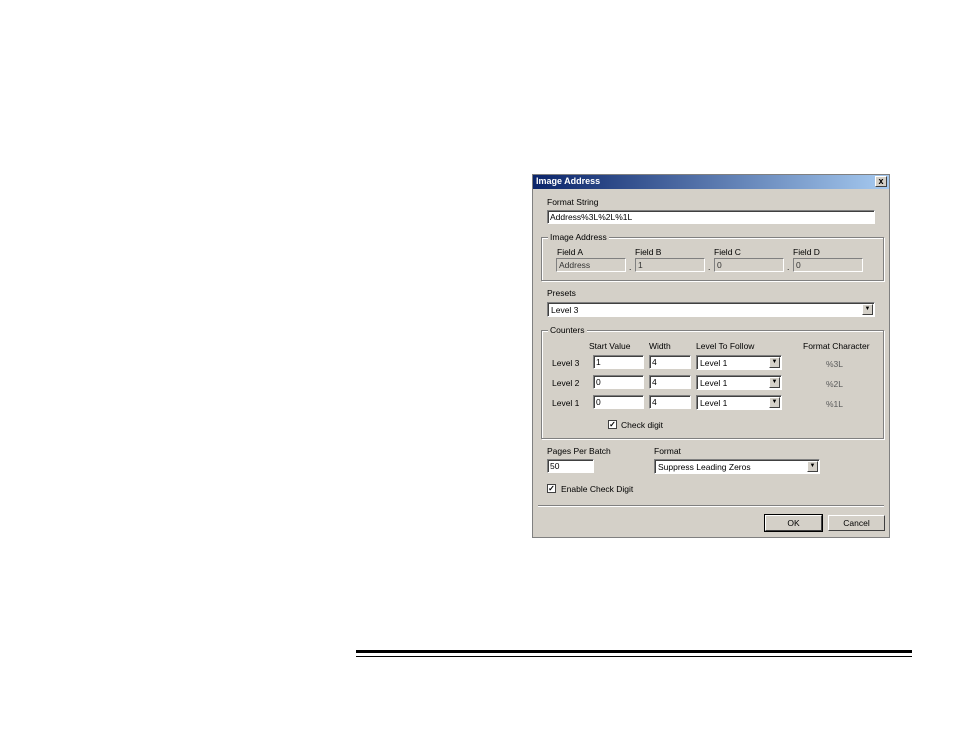  What do you see at coordinates (881, 181) in the screenshot?
I see `close-icon: x` at bounding box center [881, 181].